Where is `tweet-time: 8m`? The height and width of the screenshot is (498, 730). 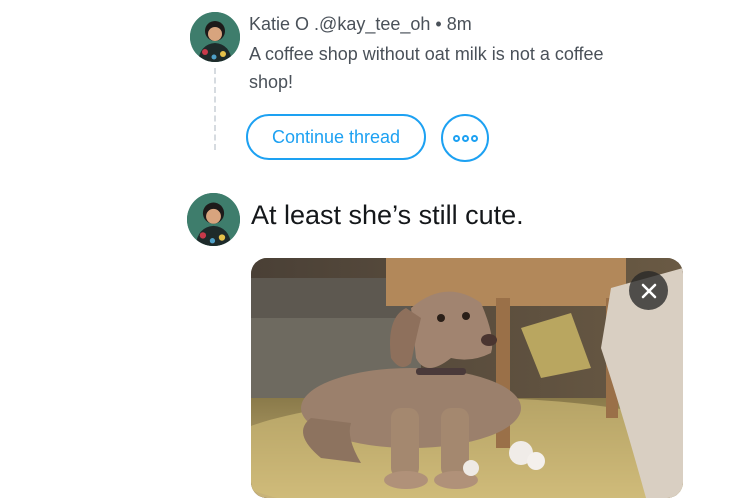
tweet-time: 8m is located at coordinates (459, 24).